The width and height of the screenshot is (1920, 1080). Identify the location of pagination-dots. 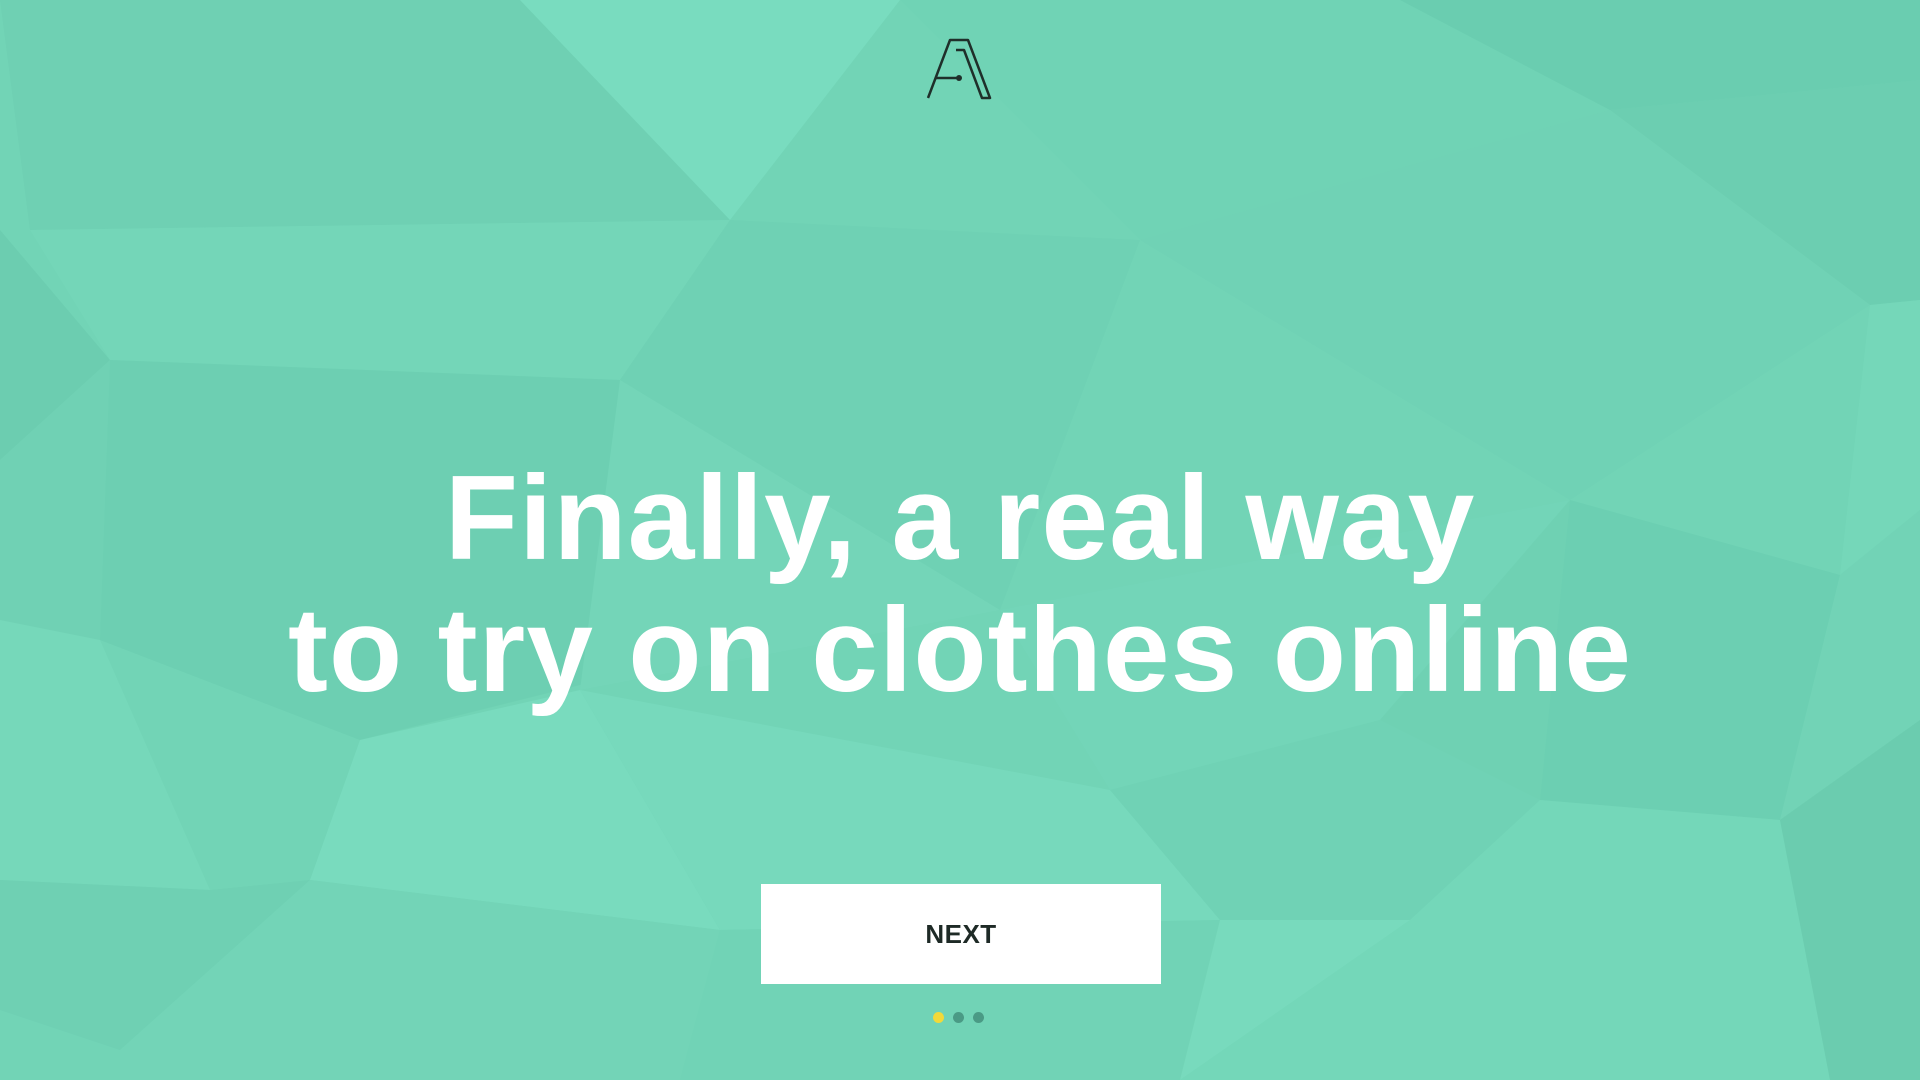
(958, 1018).